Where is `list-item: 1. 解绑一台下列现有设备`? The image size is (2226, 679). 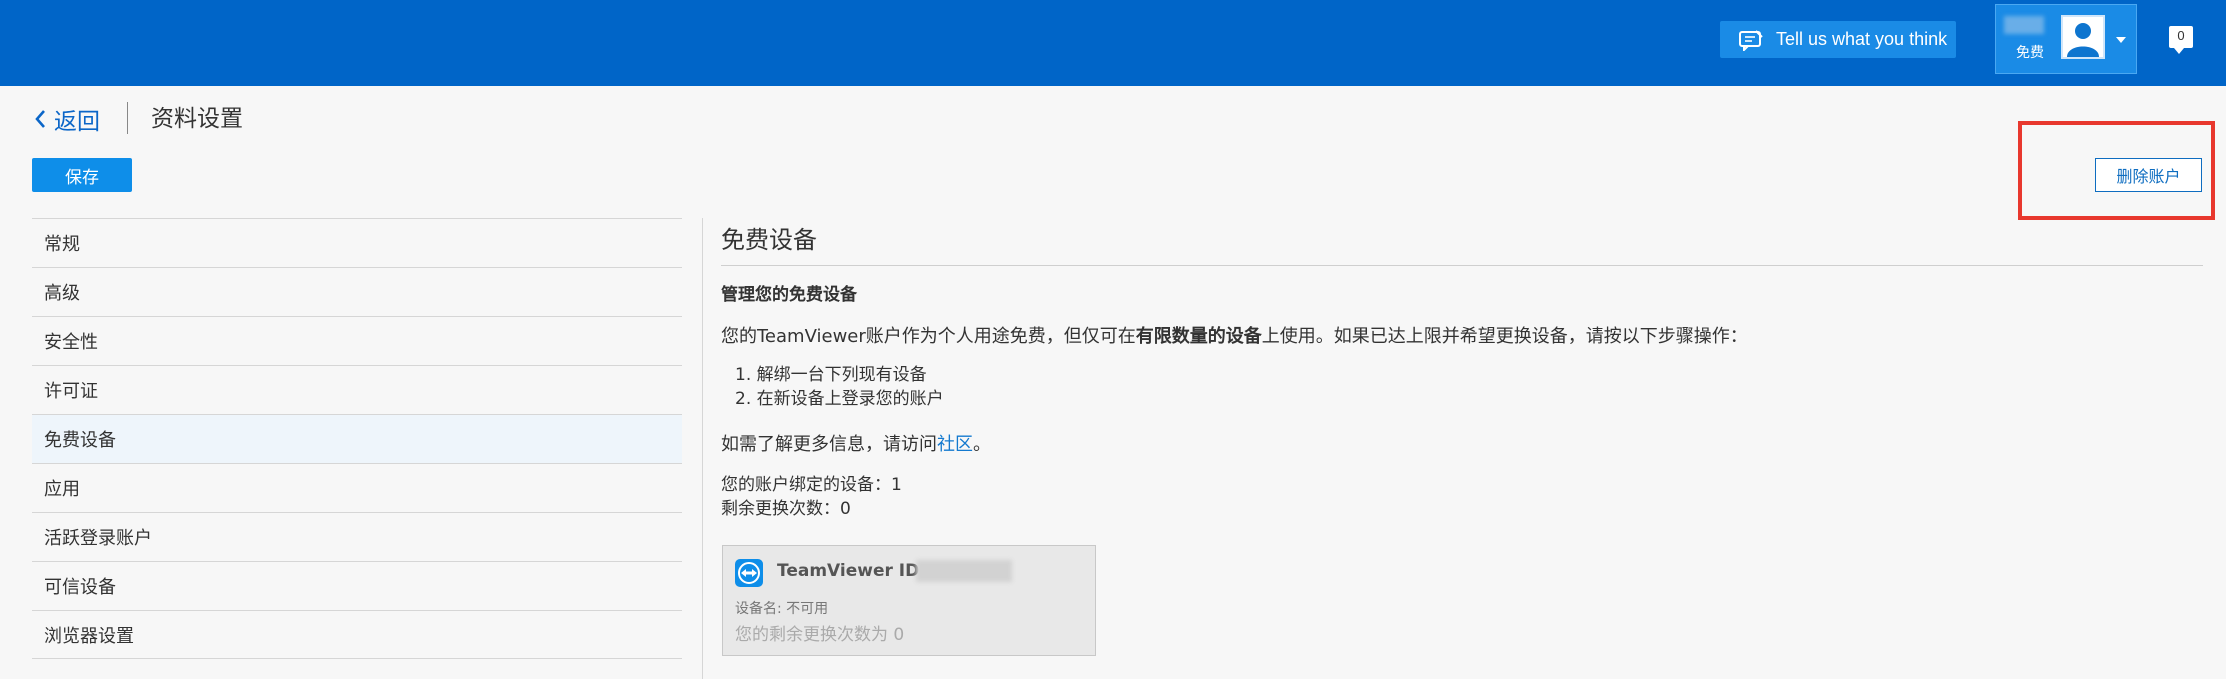 list-item: 1. 解绑一台下列现有设备 is located at coordinates (831, 375).